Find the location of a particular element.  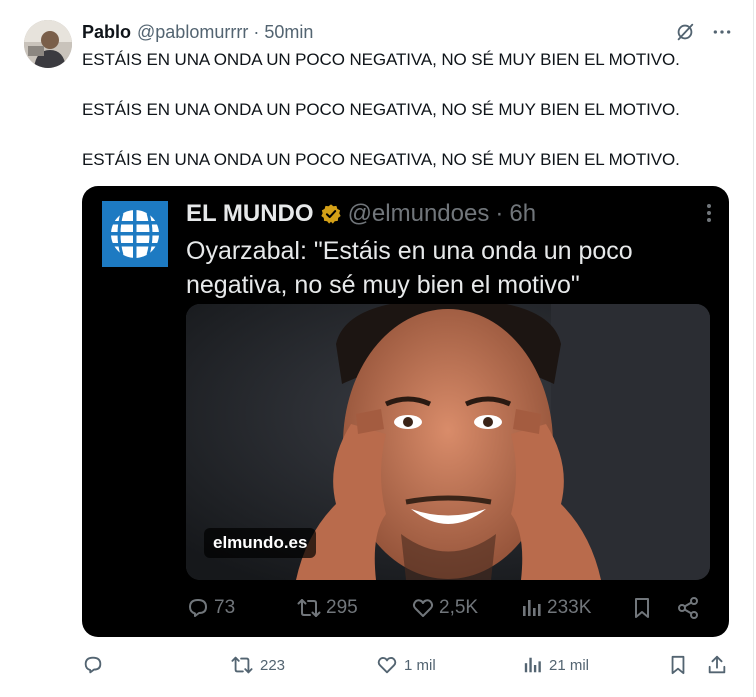

author-name: Pablo is located at coordinates (106, 32).